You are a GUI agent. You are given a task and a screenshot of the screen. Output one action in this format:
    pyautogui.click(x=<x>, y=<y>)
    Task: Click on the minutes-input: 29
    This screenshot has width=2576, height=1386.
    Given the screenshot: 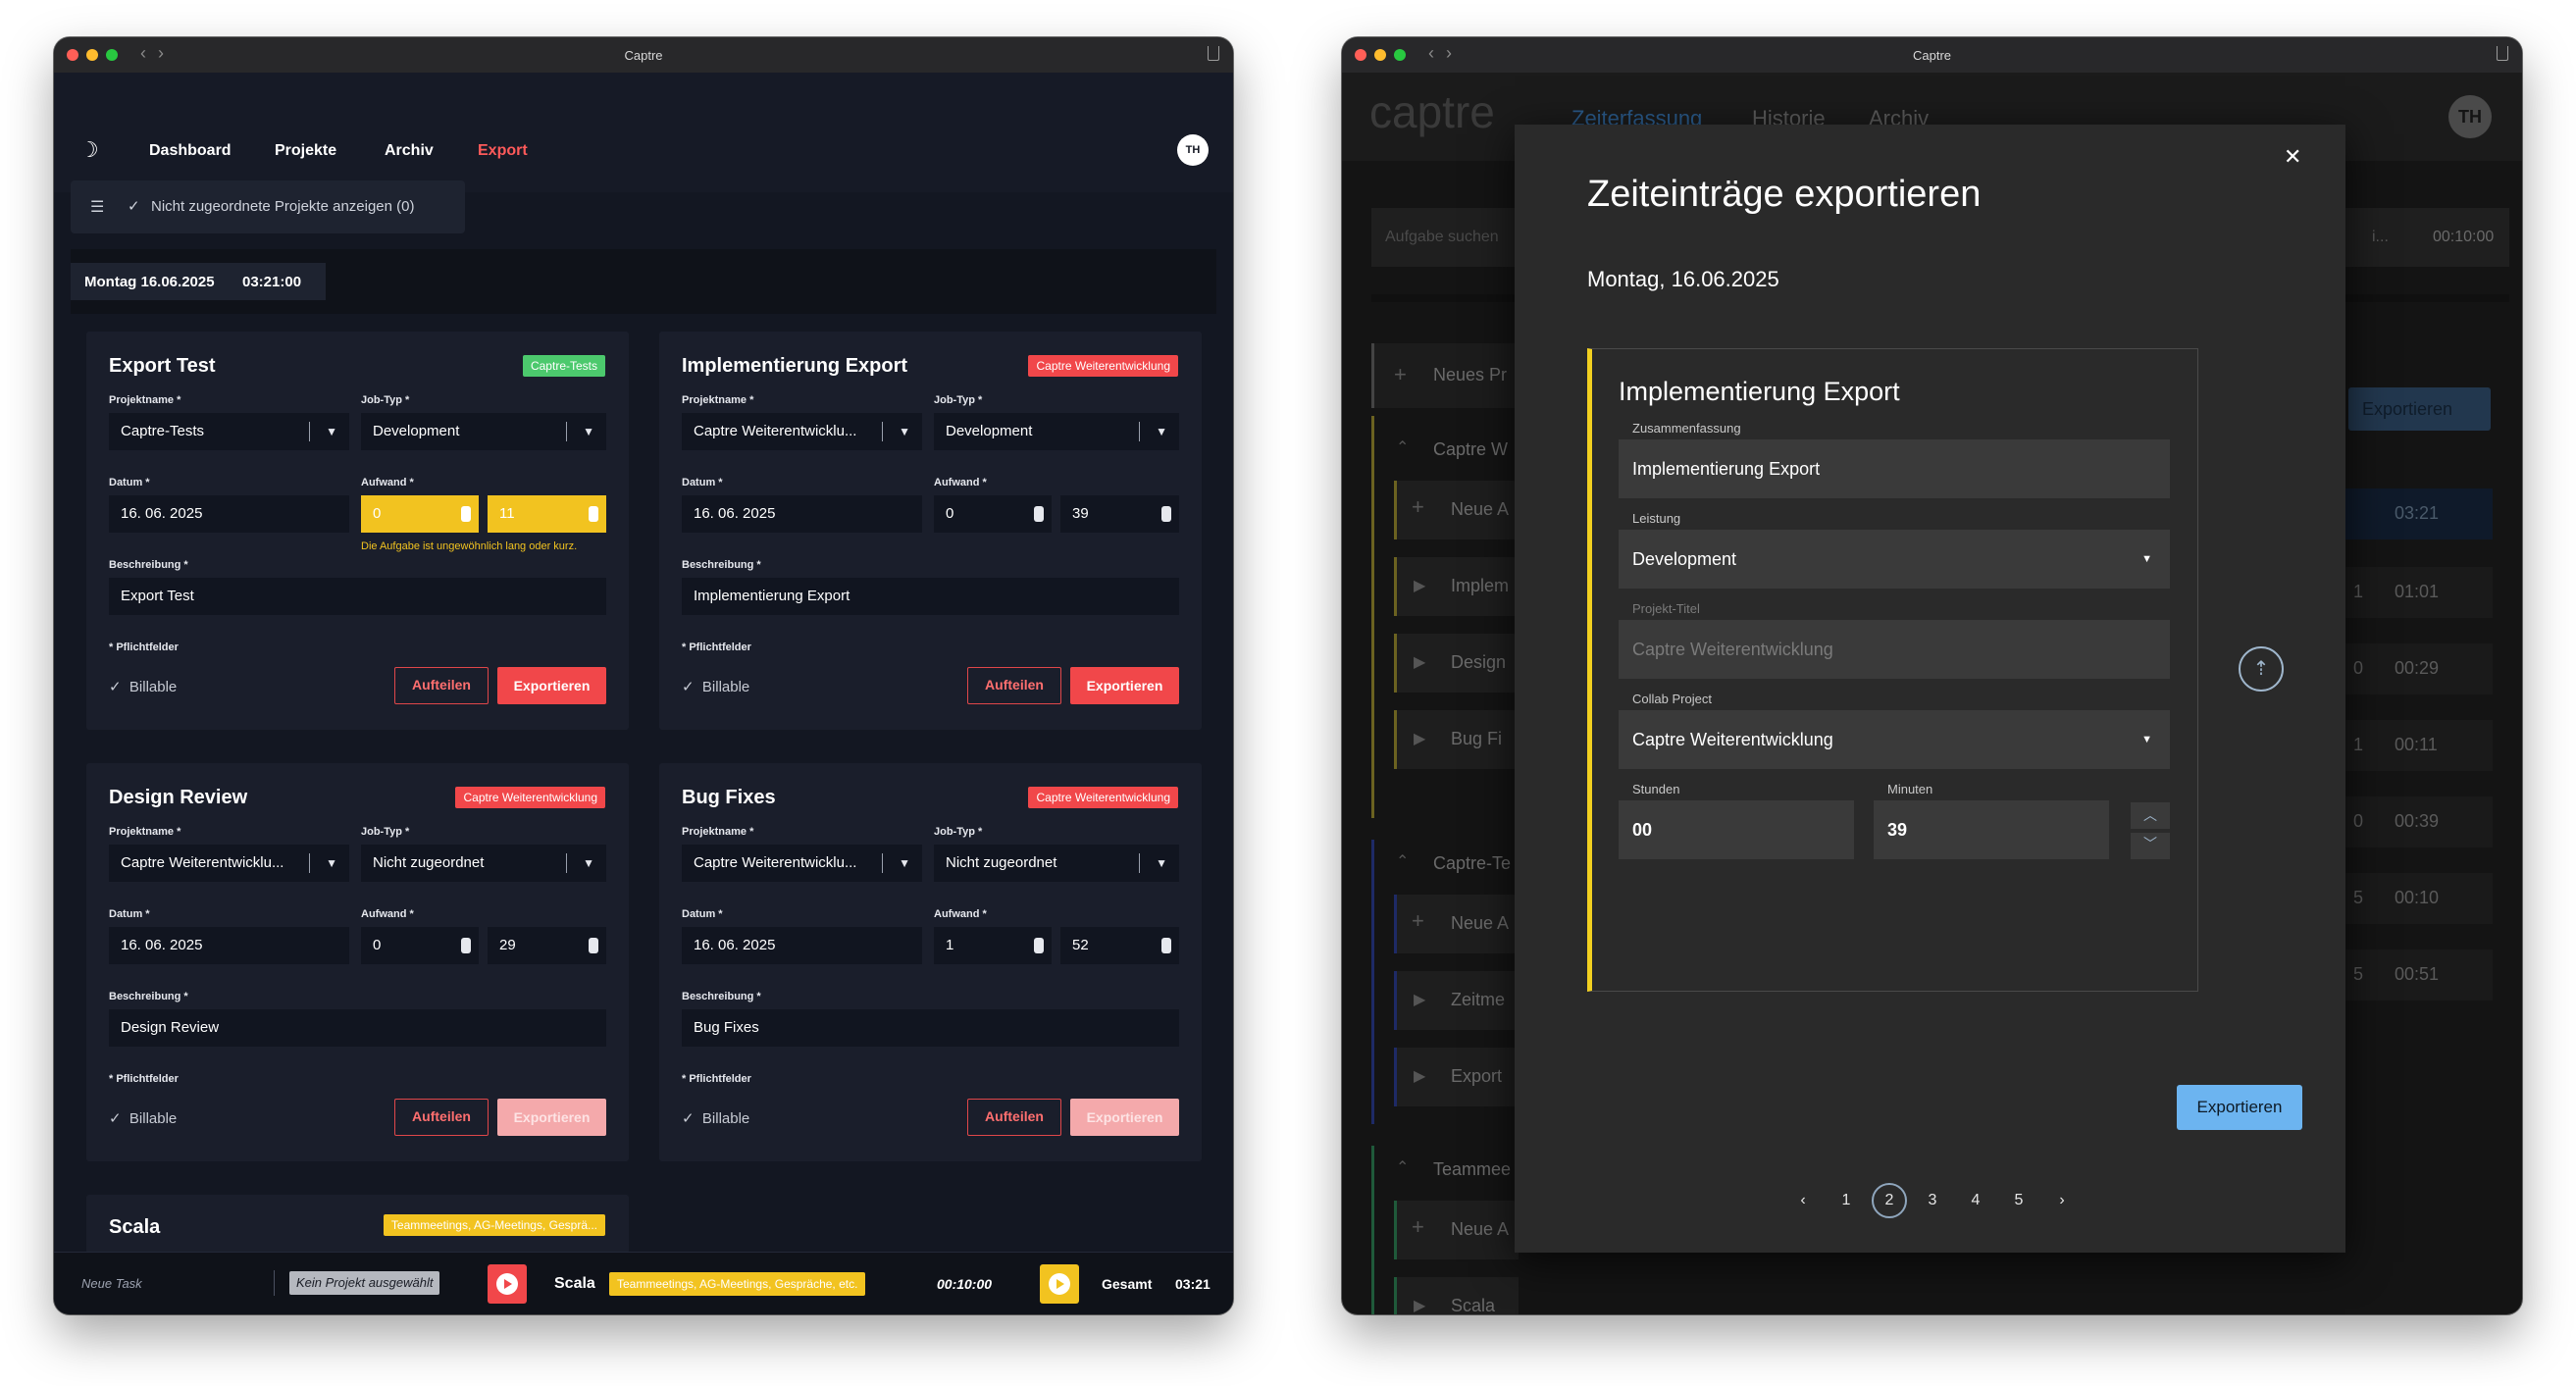 What is the action you would take?
    pyautogui.click(x=547, y=945)
    